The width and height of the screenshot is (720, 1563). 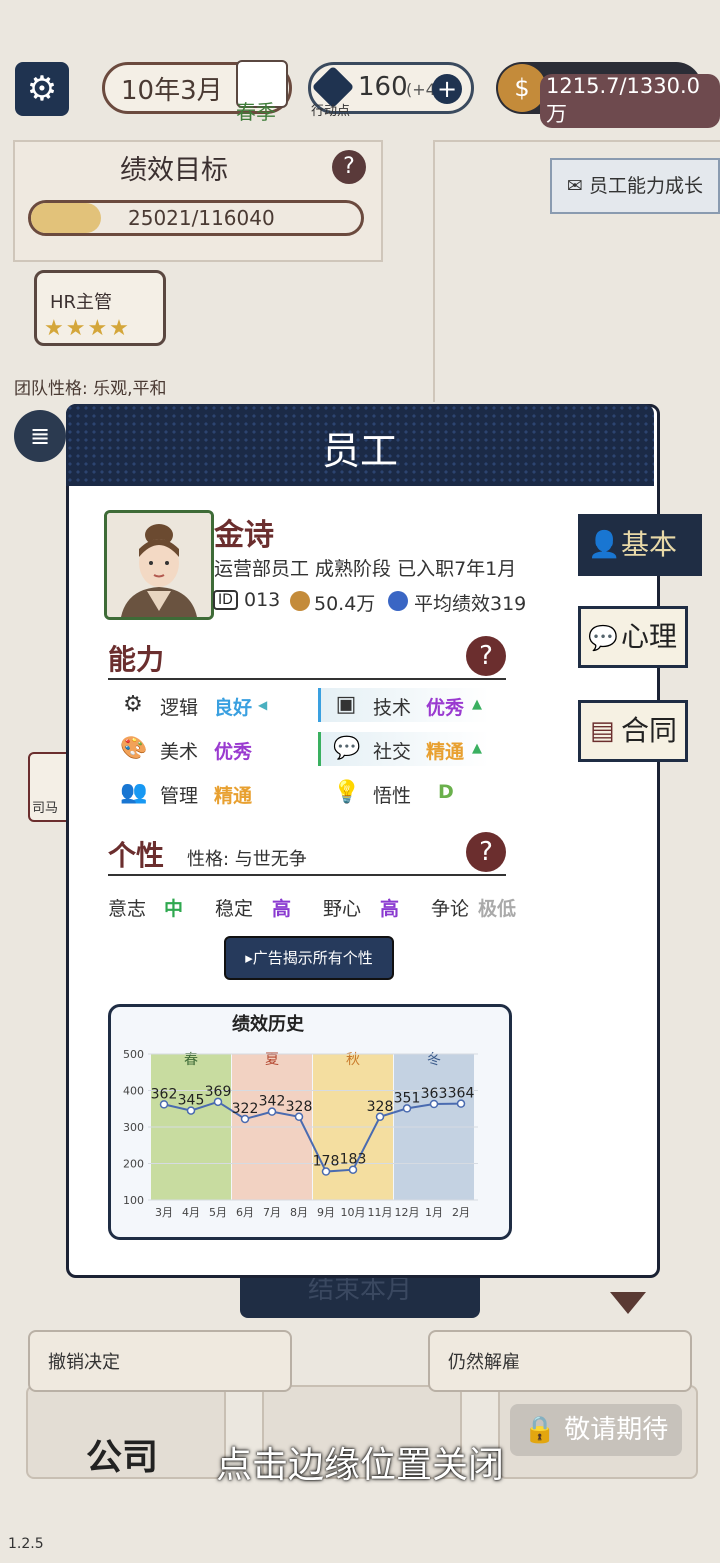 What do you see at coordinates (179, 752) in the screenshot?
I see `ability-label-art: 美术` at bounding box center [179, 752].